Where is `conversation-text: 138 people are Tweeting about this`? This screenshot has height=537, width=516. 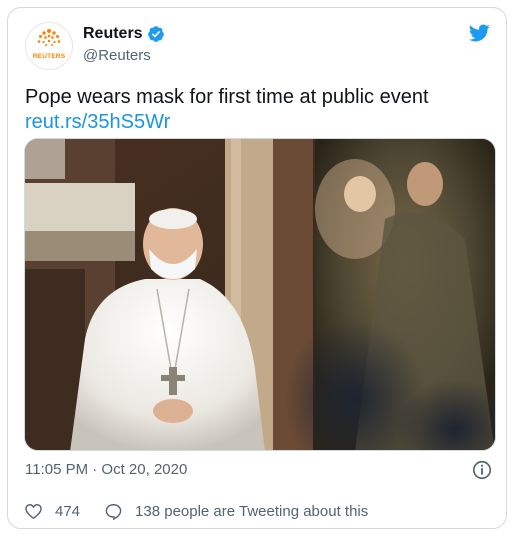
conversation-text: 138 people are Tweeting about this is located at coordinates (252, 511).